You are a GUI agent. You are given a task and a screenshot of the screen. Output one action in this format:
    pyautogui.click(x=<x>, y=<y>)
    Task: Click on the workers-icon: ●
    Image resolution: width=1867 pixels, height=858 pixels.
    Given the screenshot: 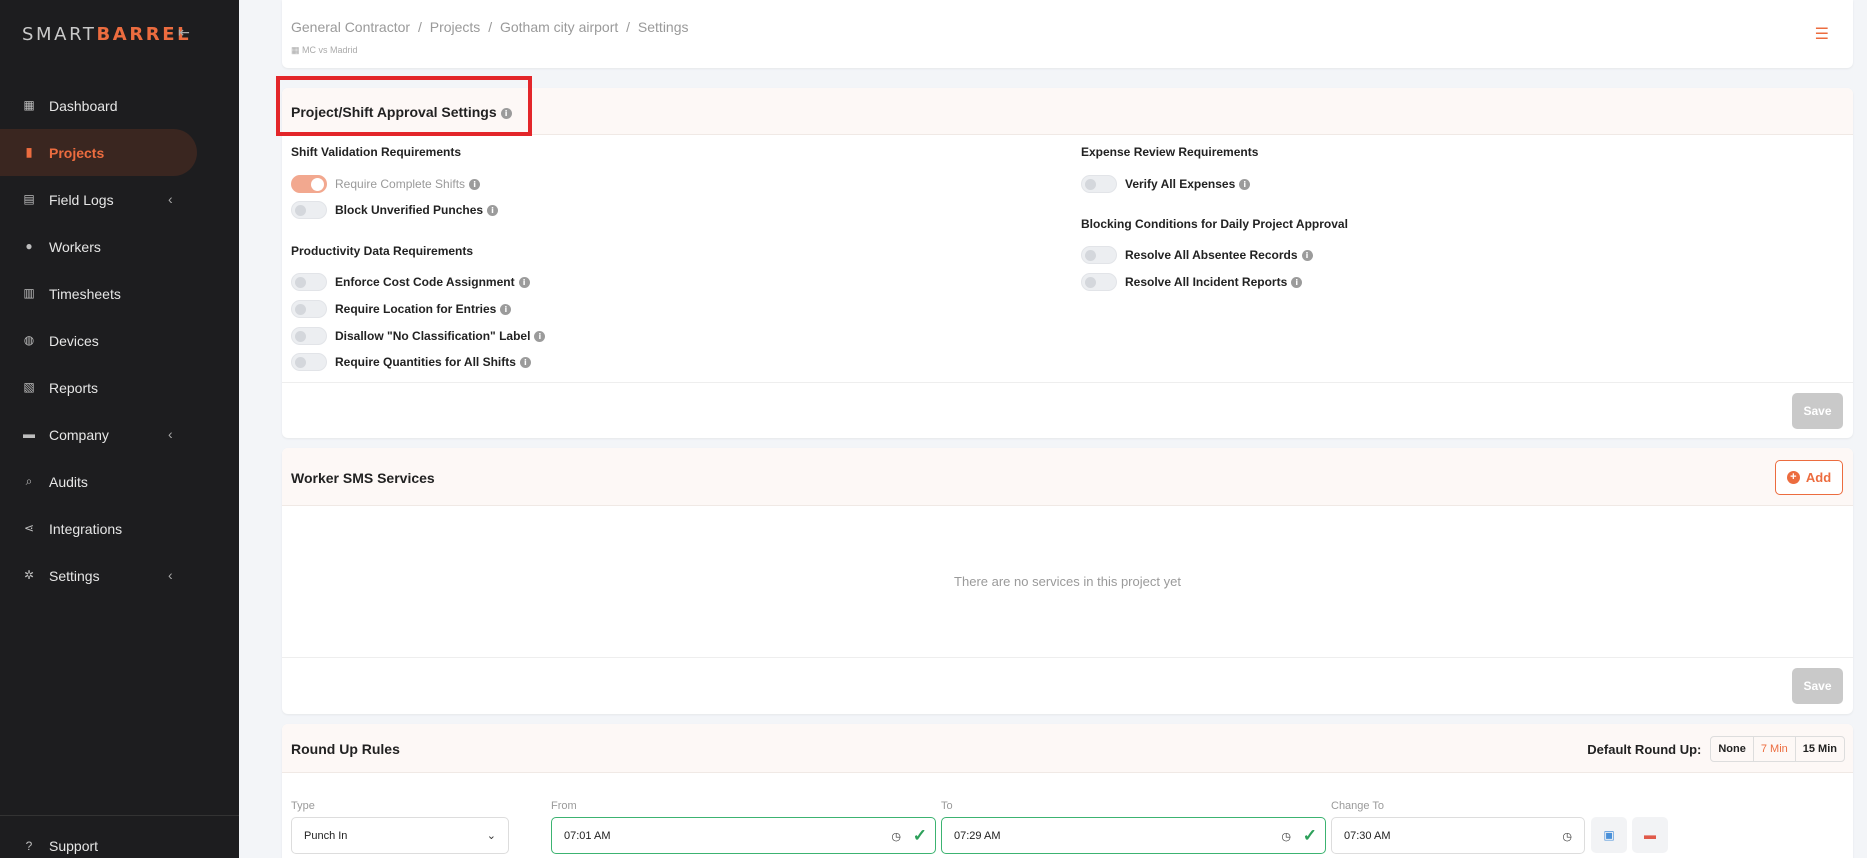 What is the action you would take?
    pyautogui.click(x=29, y=246)
    